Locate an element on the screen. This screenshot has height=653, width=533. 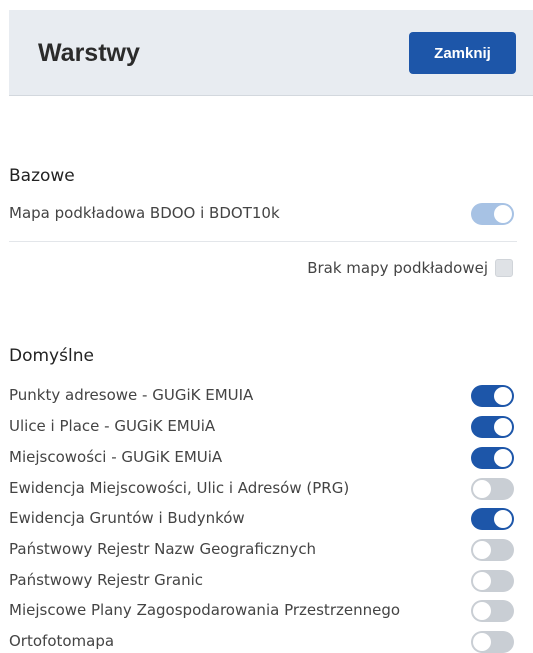
layer-toggle-prg is located at coordinates (492, 489).